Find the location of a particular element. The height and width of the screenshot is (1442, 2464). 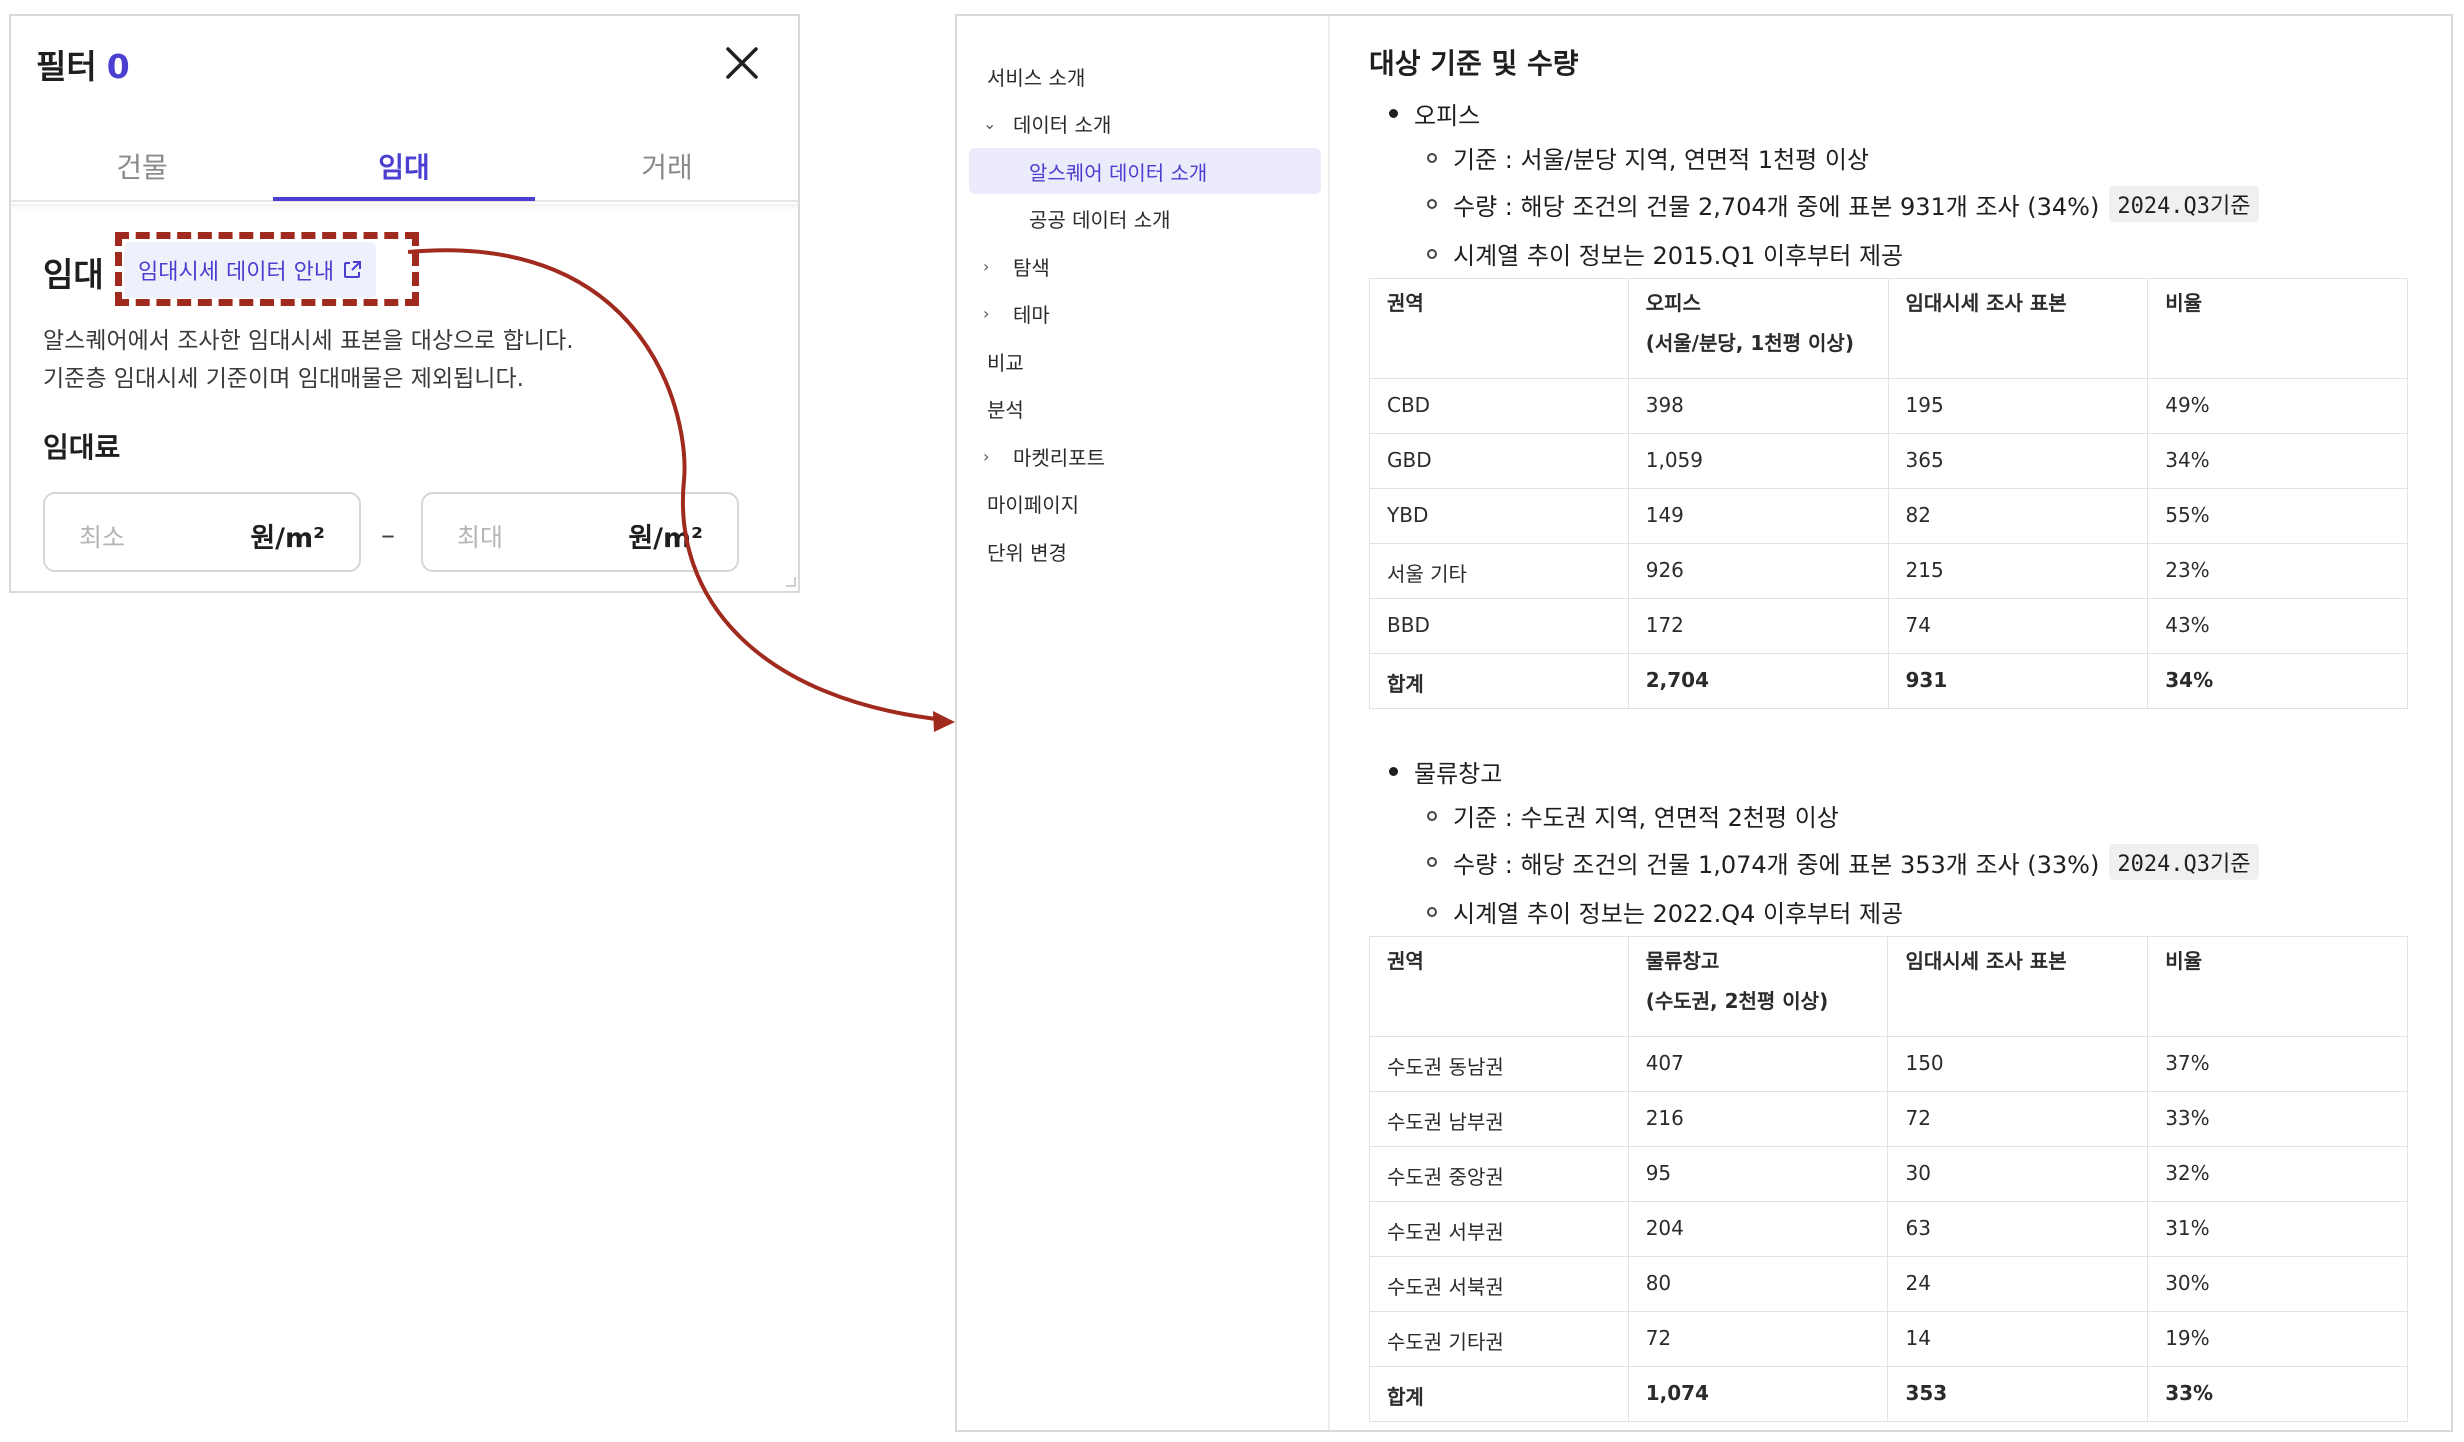

sidebar-item: › 마켓리포트 is located at coordinates (1145, 456).